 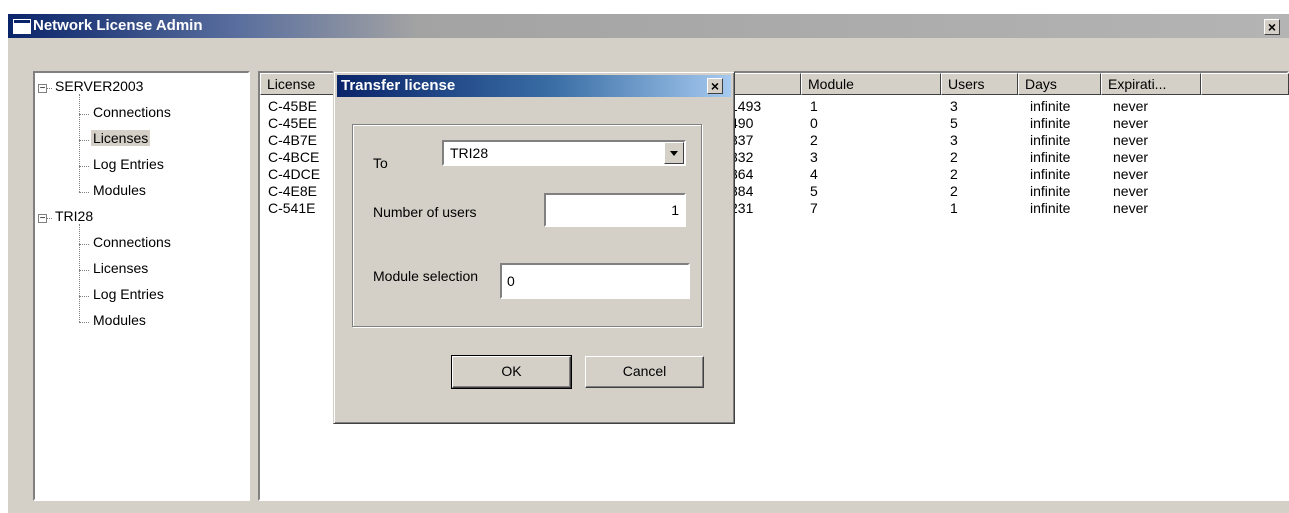 I want to click on cell-users: 1, so click(x=954, y=208).